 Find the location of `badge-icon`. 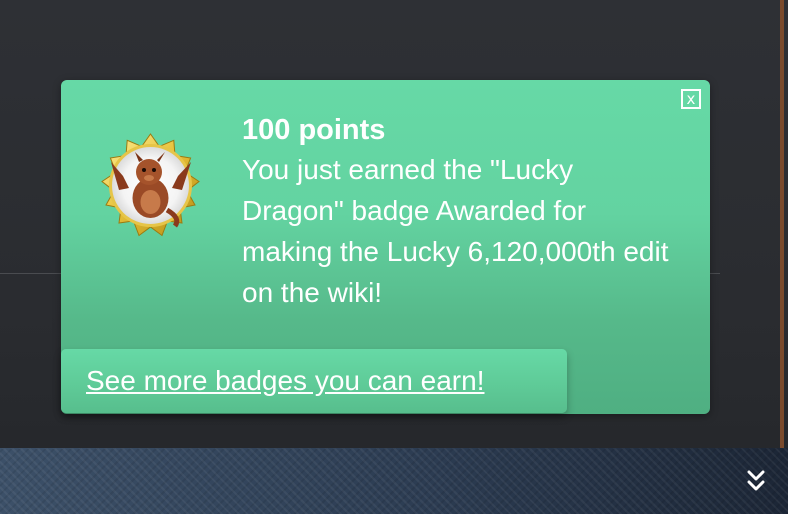

badge-icon is located at coordinates (150, 185).